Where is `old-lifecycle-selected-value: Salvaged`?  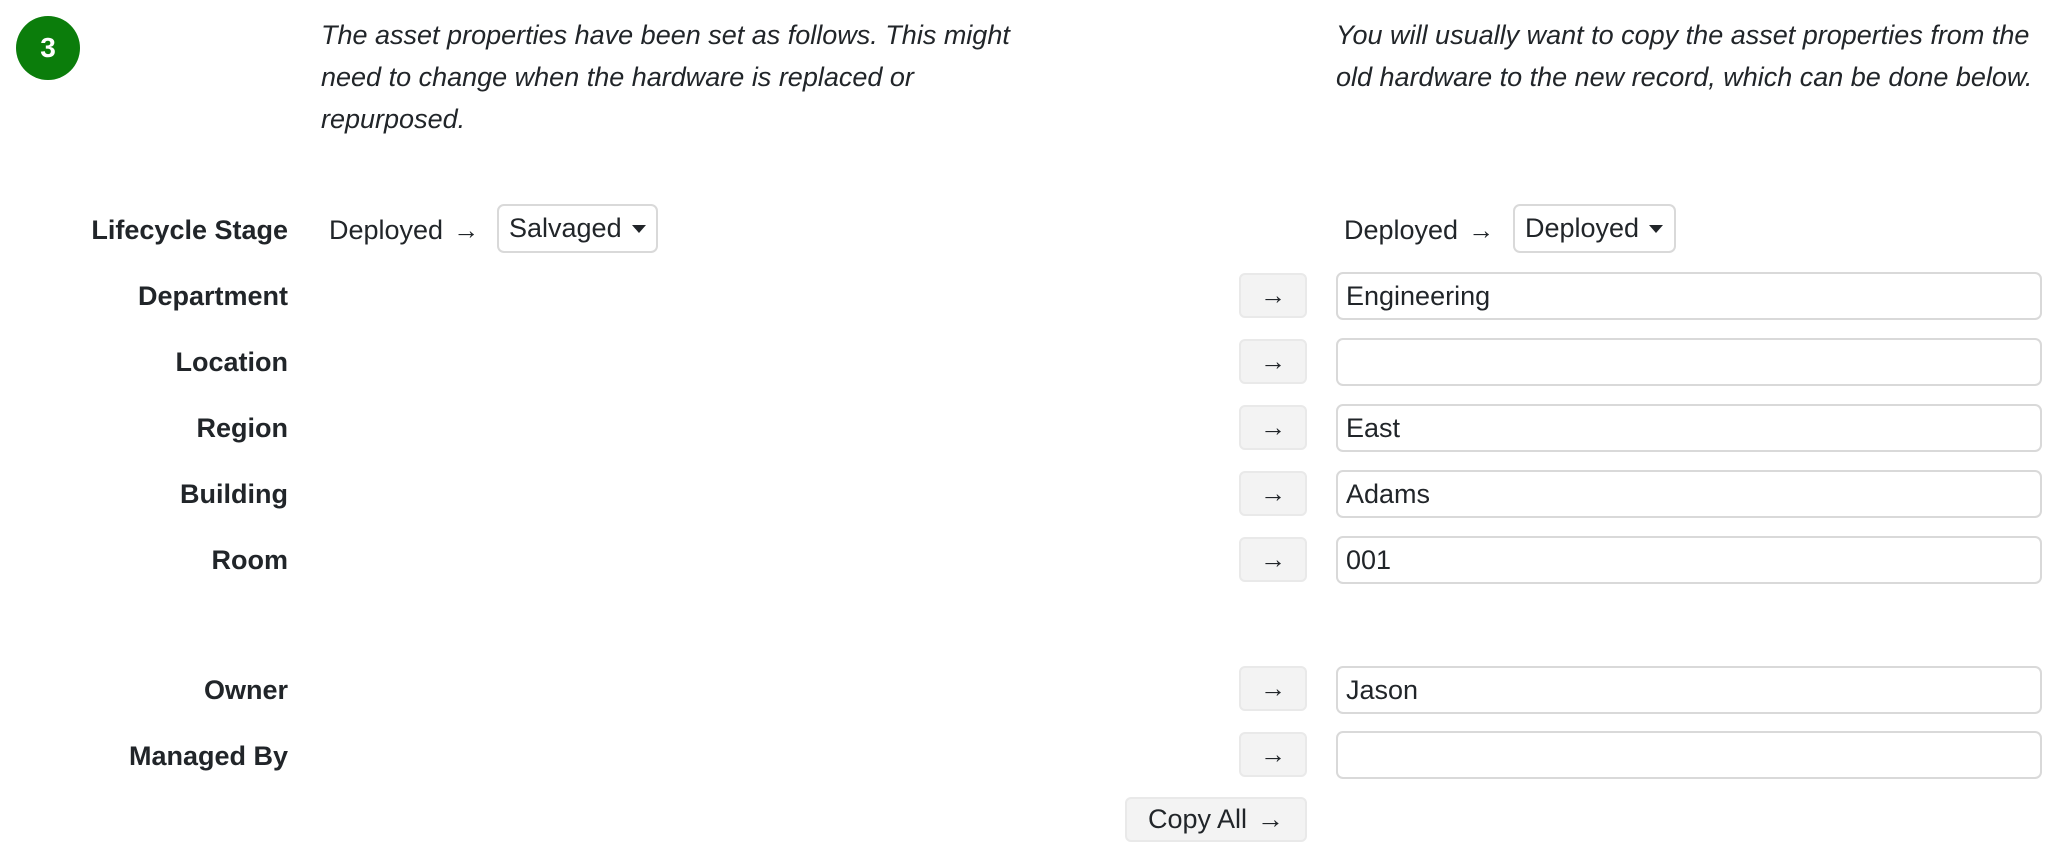
old-lifecycle-selected-value: Salvaged is located at coordinates (565, 228).